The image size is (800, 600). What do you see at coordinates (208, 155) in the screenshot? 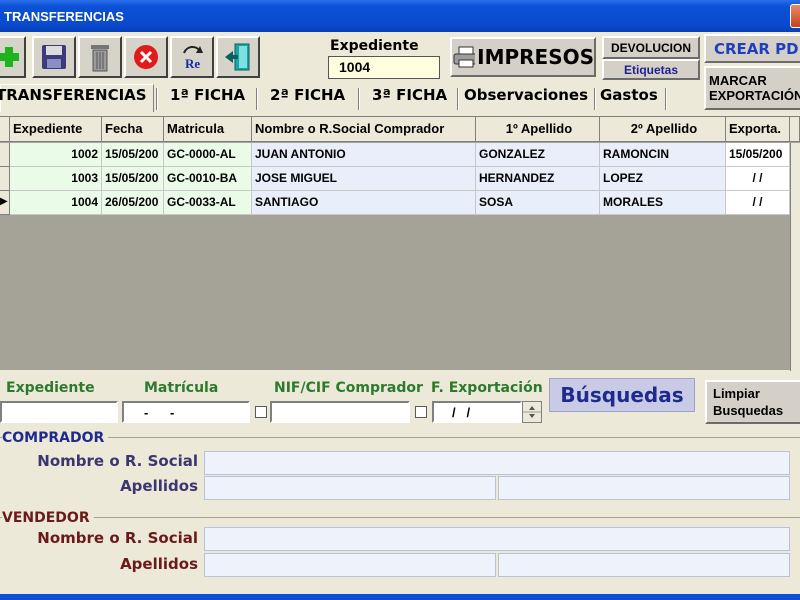
I see `table-cell: GC-0000-AL` at bounding box center [208, 155].